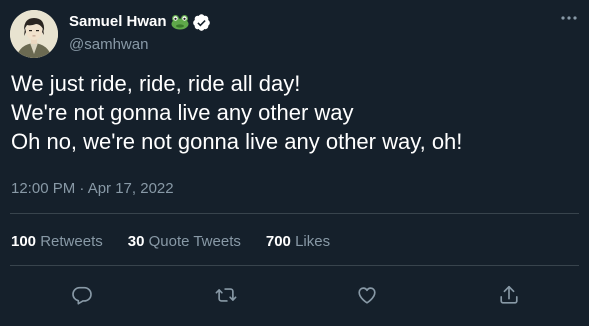 This screenshot has width=589, height=326. Describe the element at coordinates (182, 112) in the screenshot. I see `tweet-text-line: We're not gonna live any other way` at that location.